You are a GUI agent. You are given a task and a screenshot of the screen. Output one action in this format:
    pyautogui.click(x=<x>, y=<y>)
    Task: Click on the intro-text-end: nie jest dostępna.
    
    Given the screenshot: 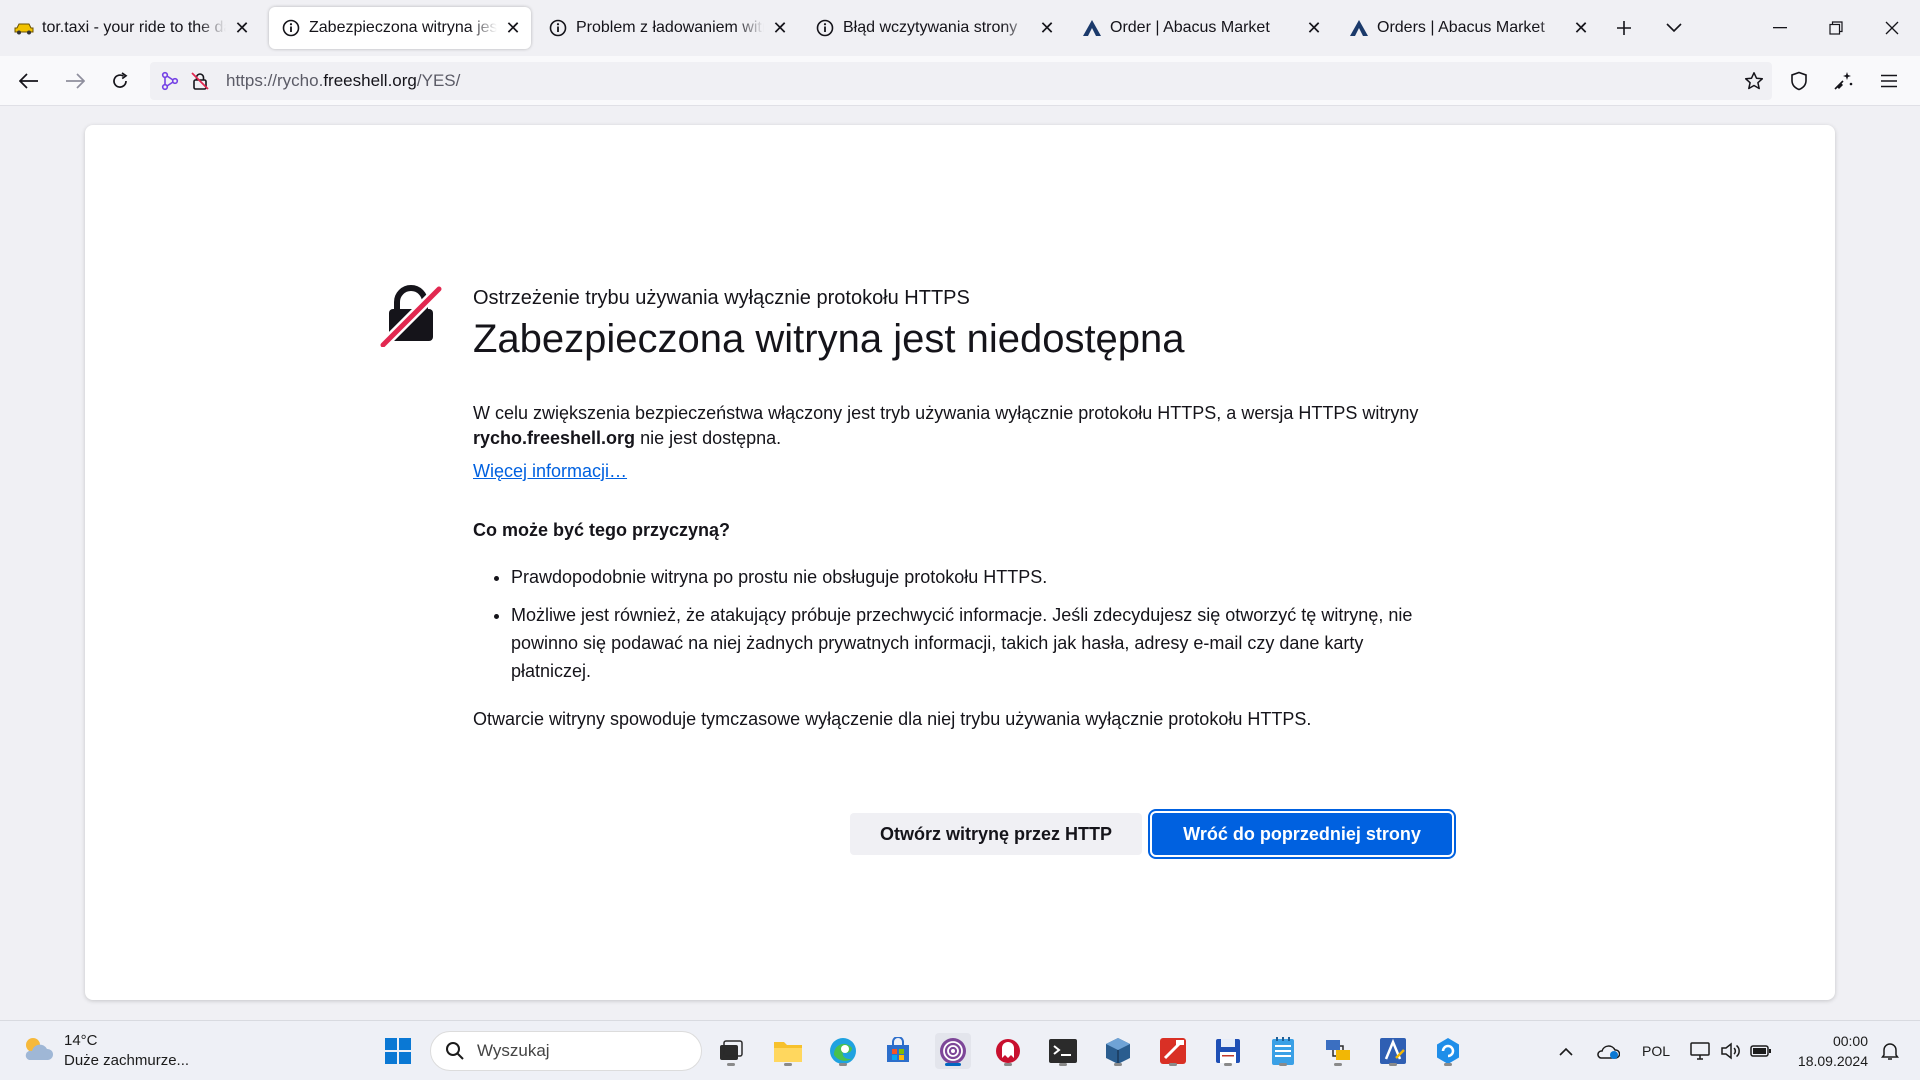 What is the action you would take?
    pyautogui.click(x=708, y=438)
    